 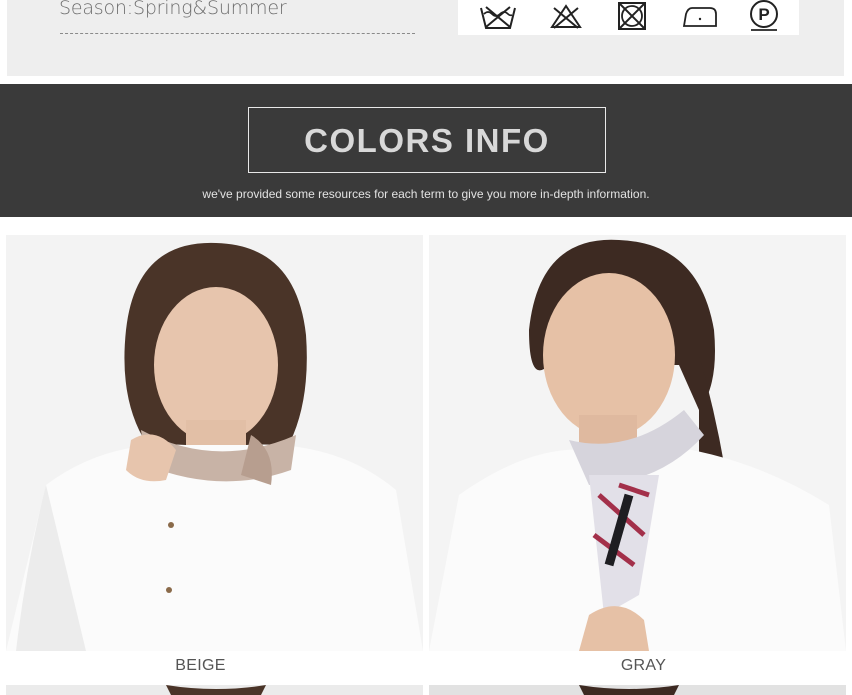 What do you see at coordinates (173, 9) in the screenshot?
I see `season-label: Season:Spring&Summer` at bounding box center [173, 9].